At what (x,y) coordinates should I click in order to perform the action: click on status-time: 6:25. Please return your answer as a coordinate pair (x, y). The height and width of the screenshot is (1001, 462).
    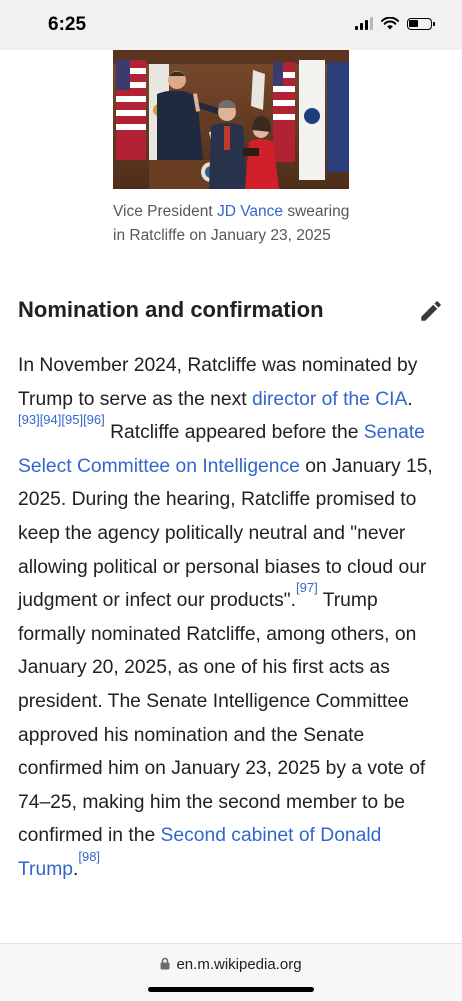
    Looking at the image, I should click on (67, 24).